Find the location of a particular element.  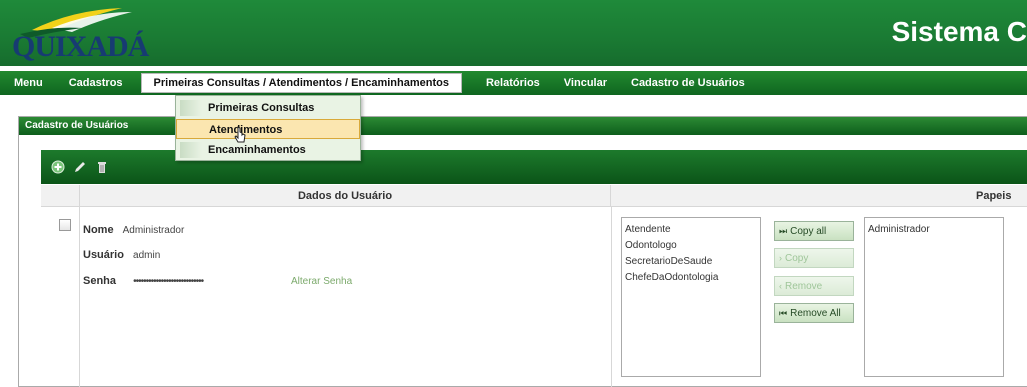

menu-item-relatorios: Relatórios is located at coordinates (513, 83).